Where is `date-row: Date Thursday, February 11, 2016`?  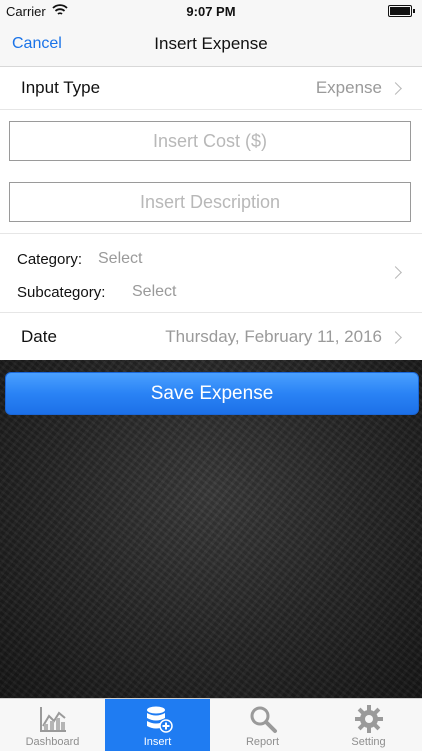 date-row: Date Thursday, February 11, 2016 is located at coordinates (211, 336).